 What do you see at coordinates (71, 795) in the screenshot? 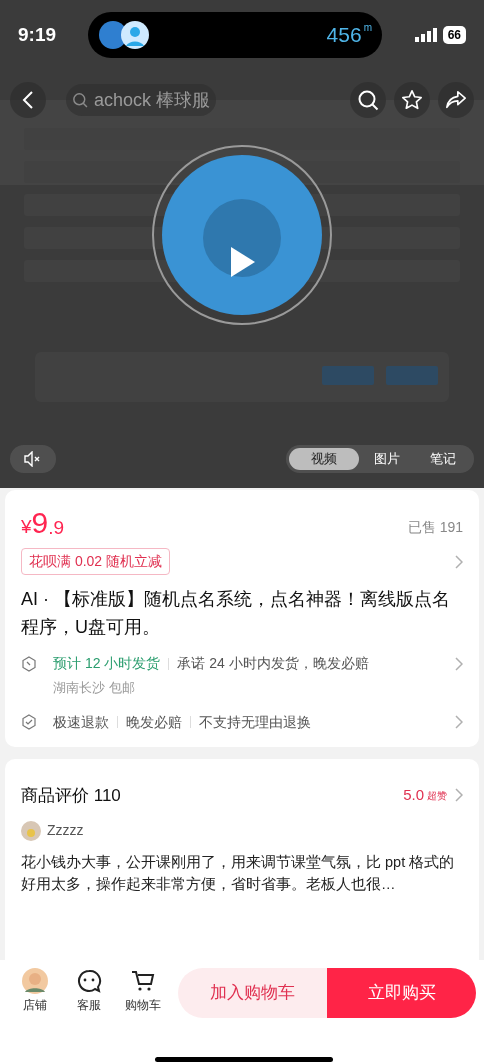
I see `review-title: 商品评价 110` at bounding box center [71, 795].